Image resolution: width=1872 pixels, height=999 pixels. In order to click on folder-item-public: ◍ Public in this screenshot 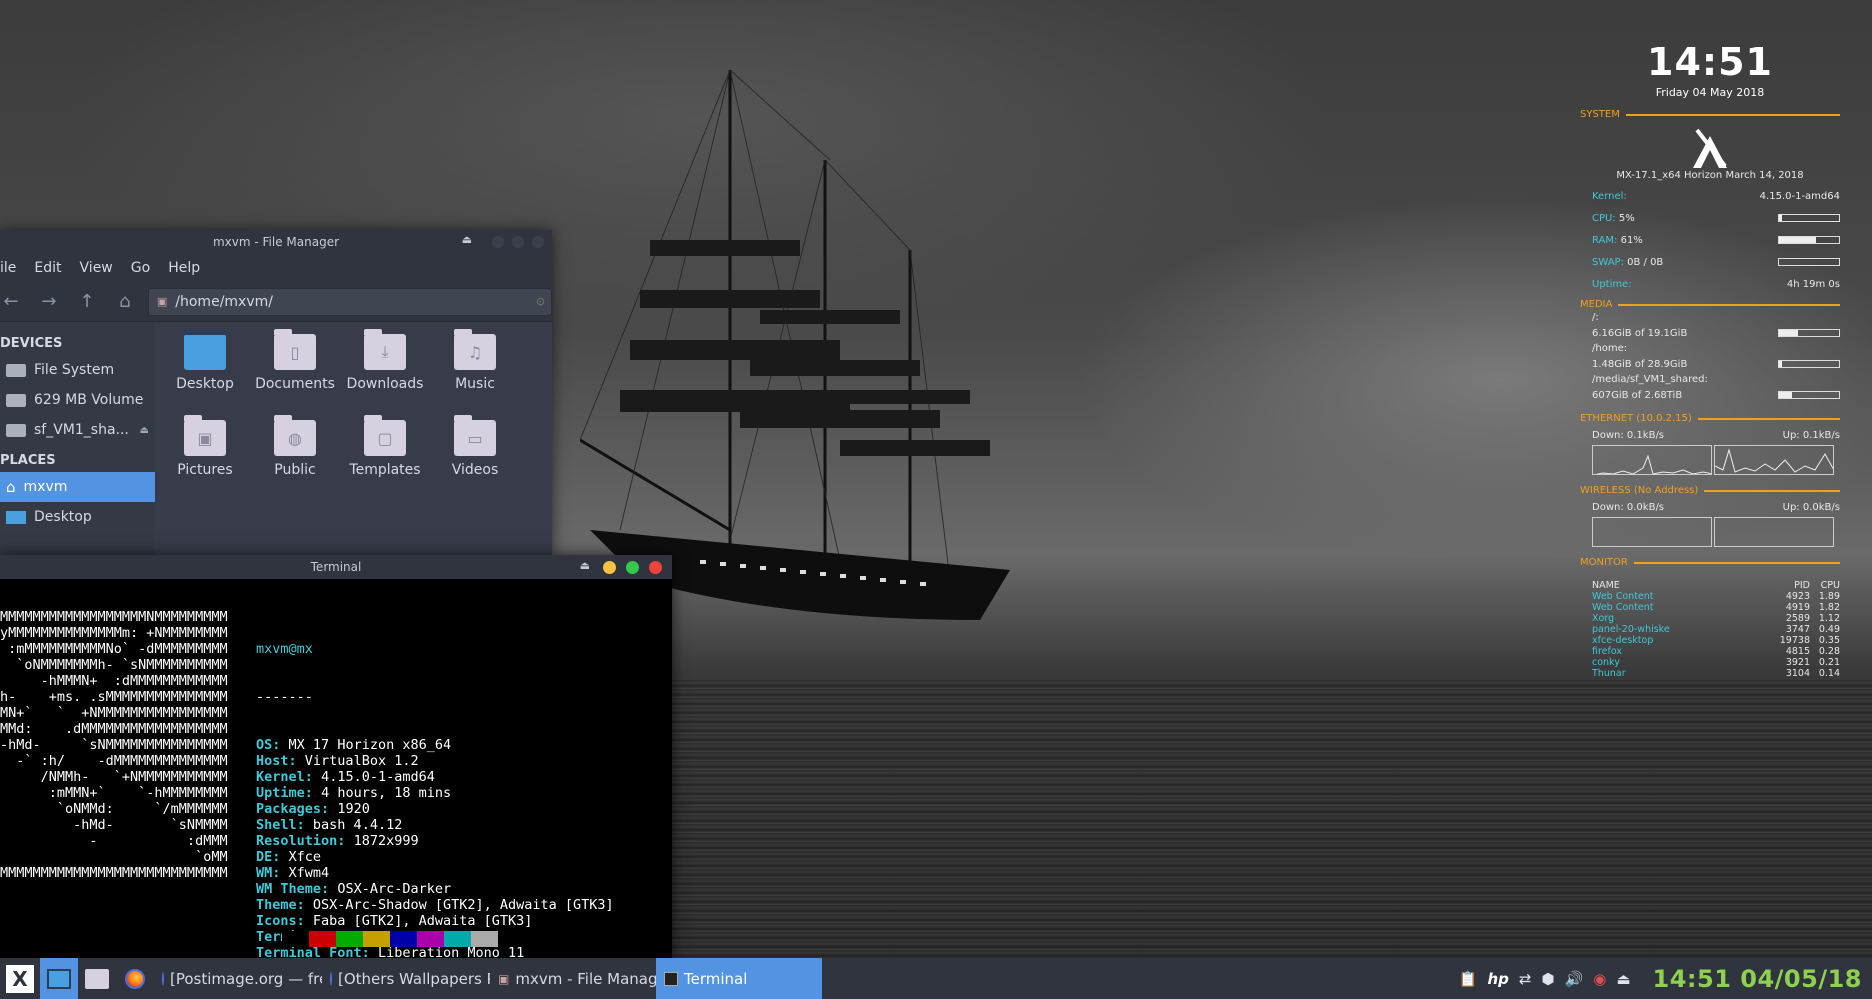, I will do `click(295, 460)`.